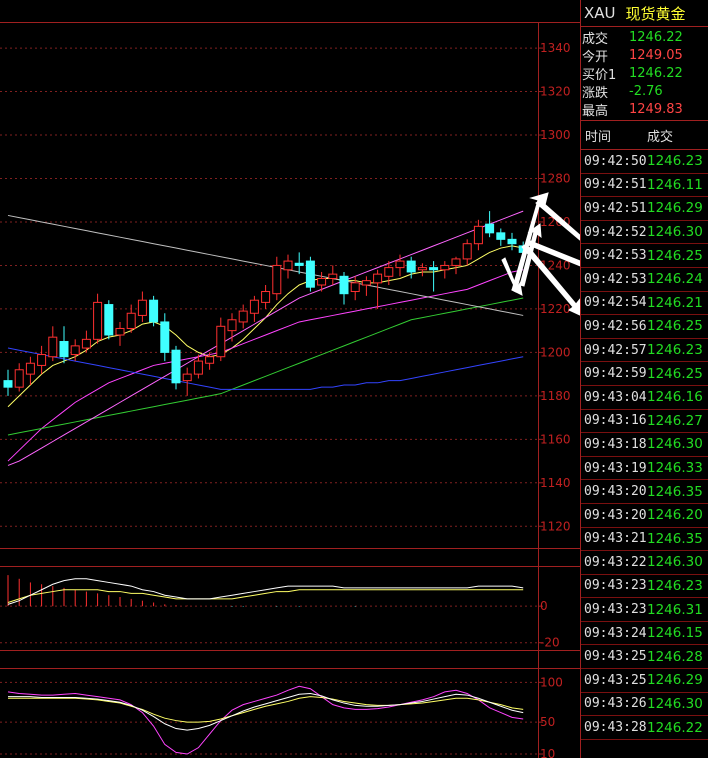  I want to click on y-tick-label: 1340, so click(555, 48).